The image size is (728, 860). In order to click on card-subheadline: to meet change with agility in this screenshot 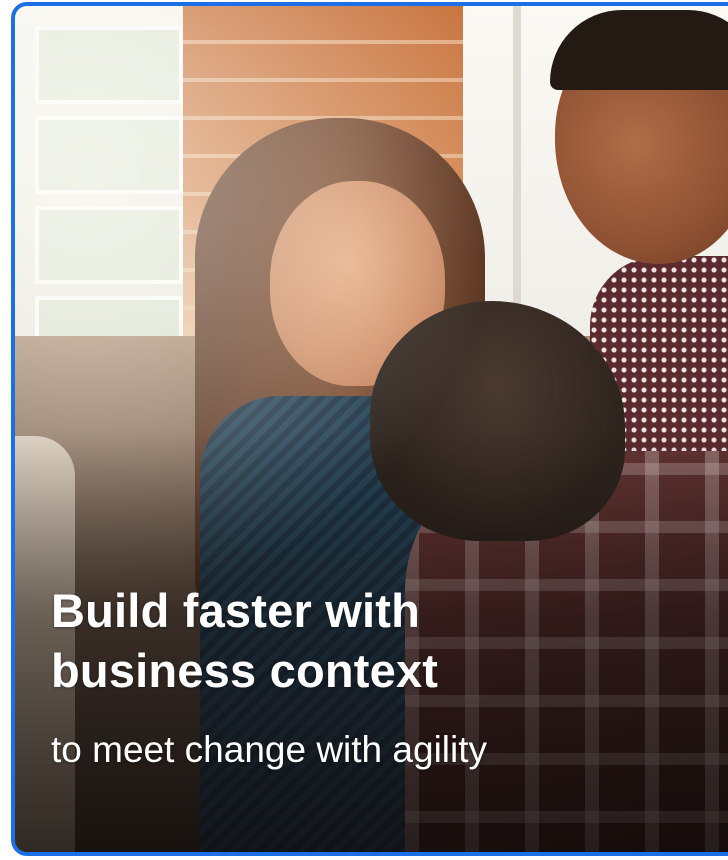, I will do `click(269, 749)`.